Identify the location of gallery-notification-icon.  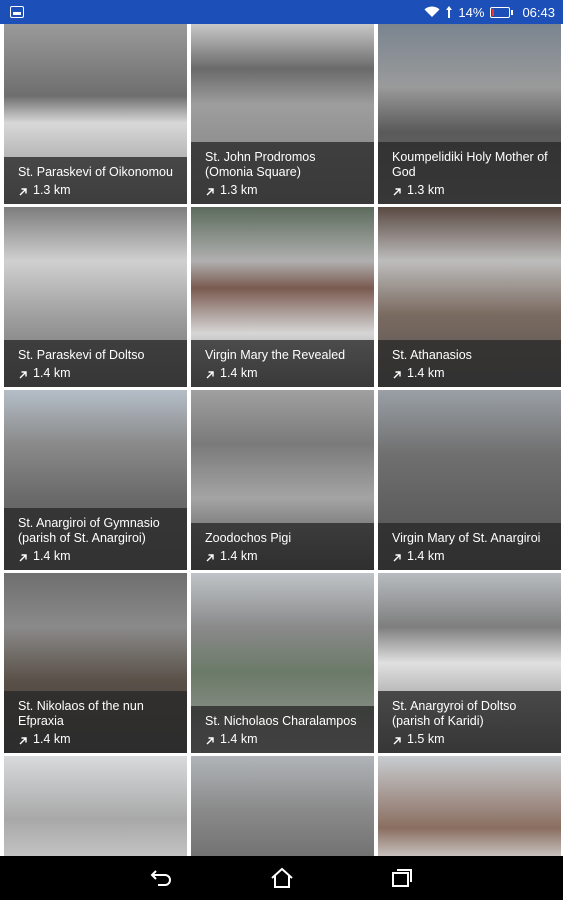
(17, 12).